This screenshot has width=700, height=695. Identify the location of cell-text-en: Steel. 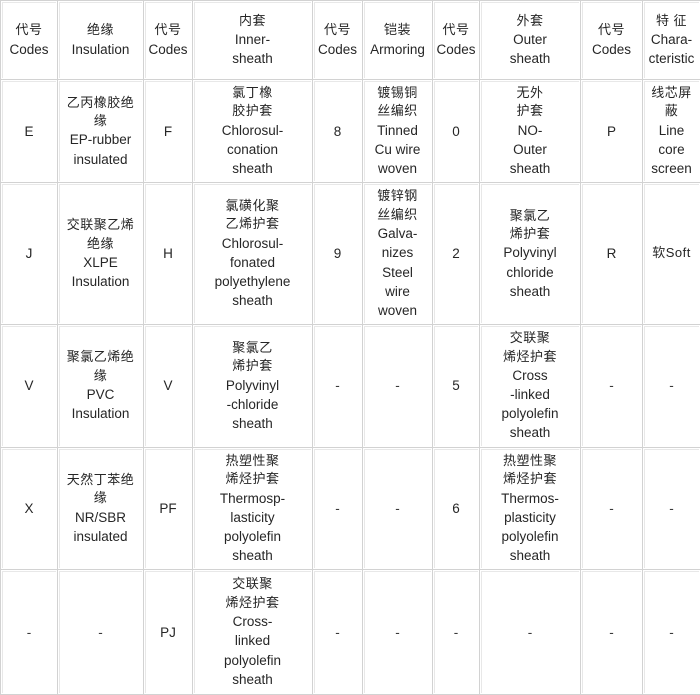
(397, 272).